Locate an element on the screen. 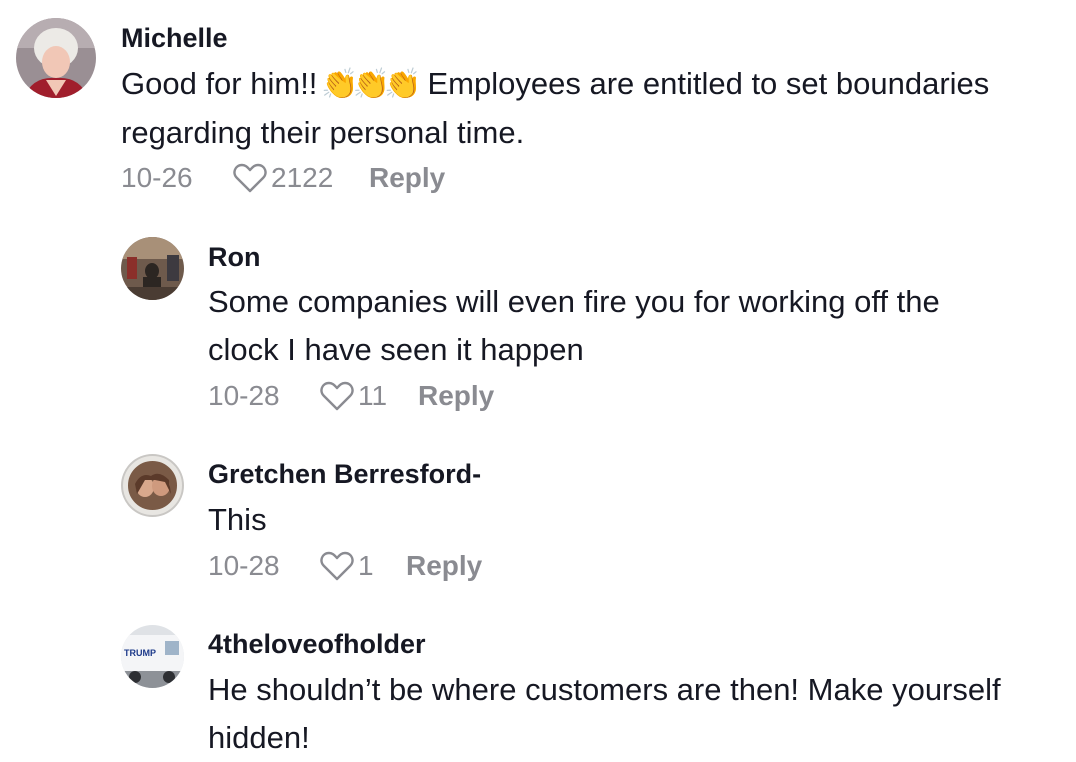  like-button: 1 is located at coordinates (363, 566).